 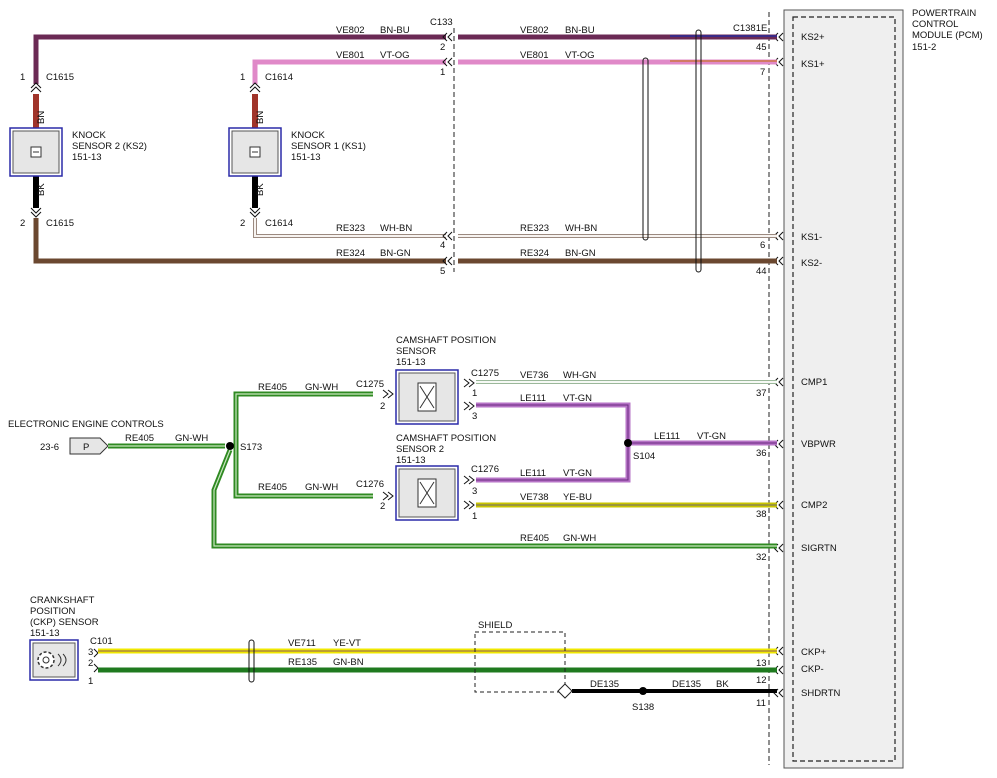 What do you see at coordinates (382, 406) in the screenshot?
I see `cmp1-pin-2: 2` at bounding box center [382, 406].